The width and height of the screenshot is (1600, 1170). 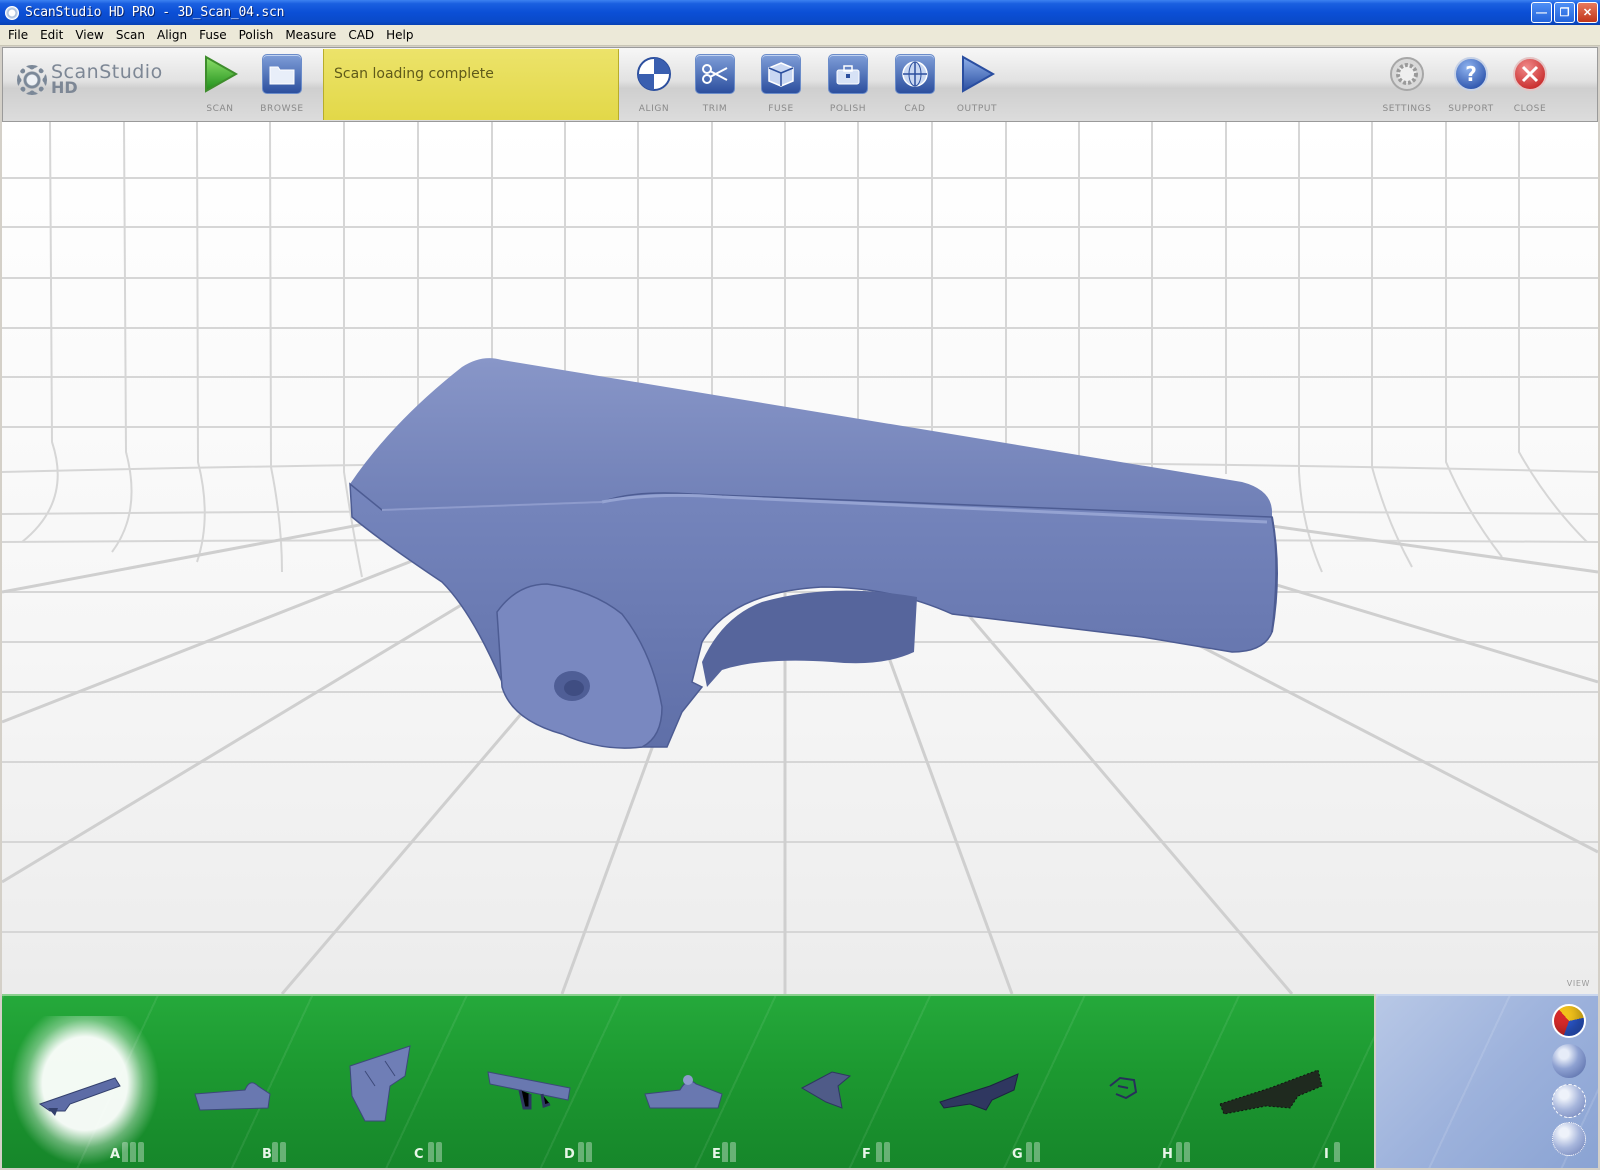 I want to click on align-button: Align, so click(x=654, y=84).